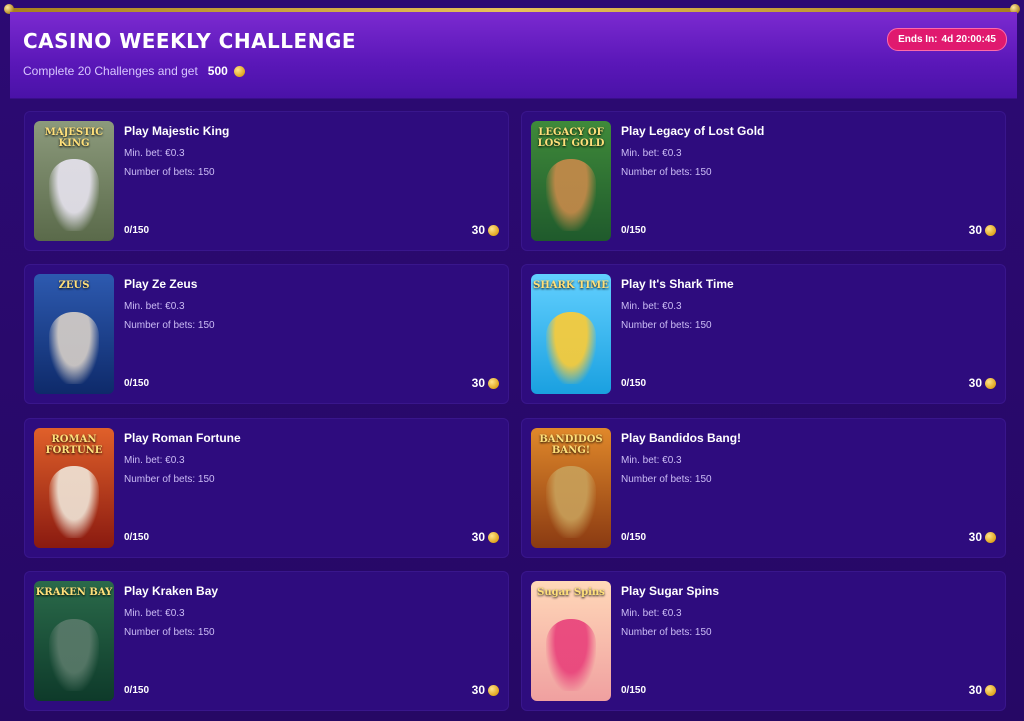  I want to click on game-thumbnail: SHARK TIME, so click(571, 334).